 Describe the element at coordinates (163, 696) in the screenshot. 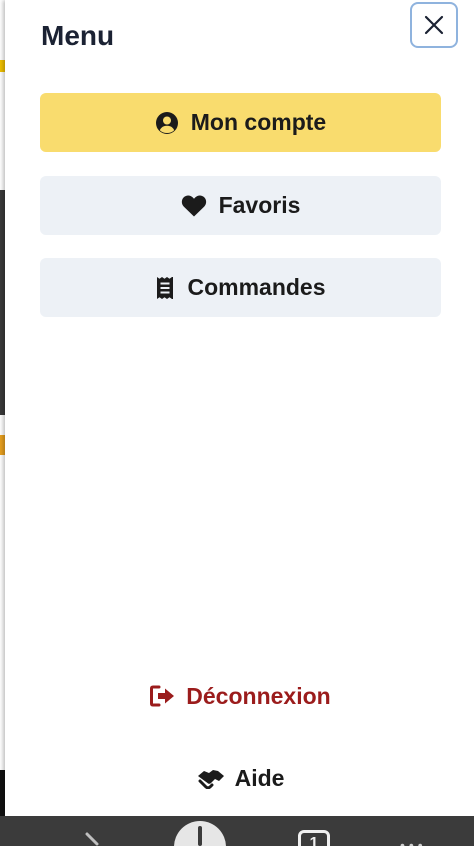

I see `sign-out-icon` at that location.